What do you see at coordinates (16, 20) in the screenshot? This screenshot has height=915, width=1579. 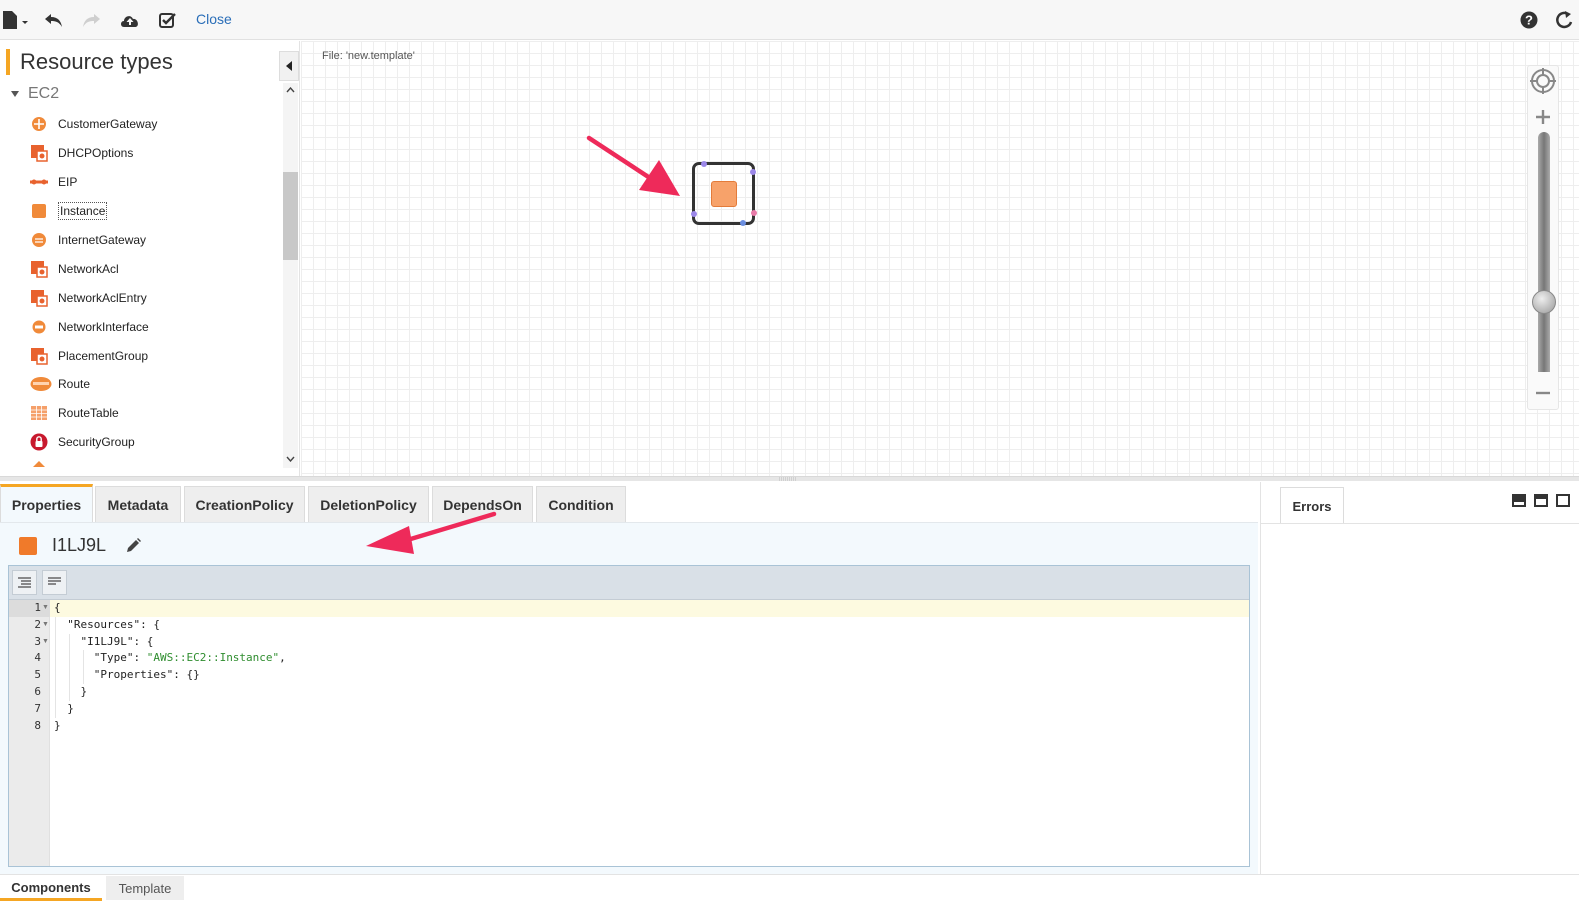 I see `new-file-menu-button` at bounding box center [16, 20].